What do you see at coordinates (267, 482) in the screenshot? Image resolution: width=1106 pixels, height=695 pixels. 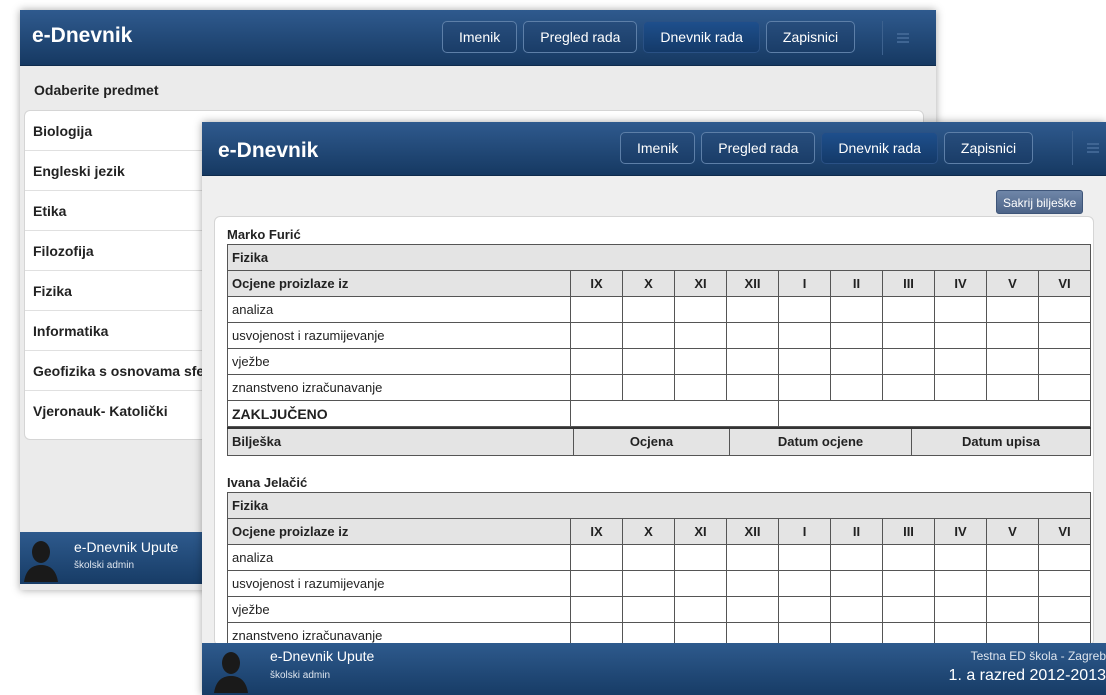 I see `student-name: Ivana Jelačić` at bounding box center [267, 482].